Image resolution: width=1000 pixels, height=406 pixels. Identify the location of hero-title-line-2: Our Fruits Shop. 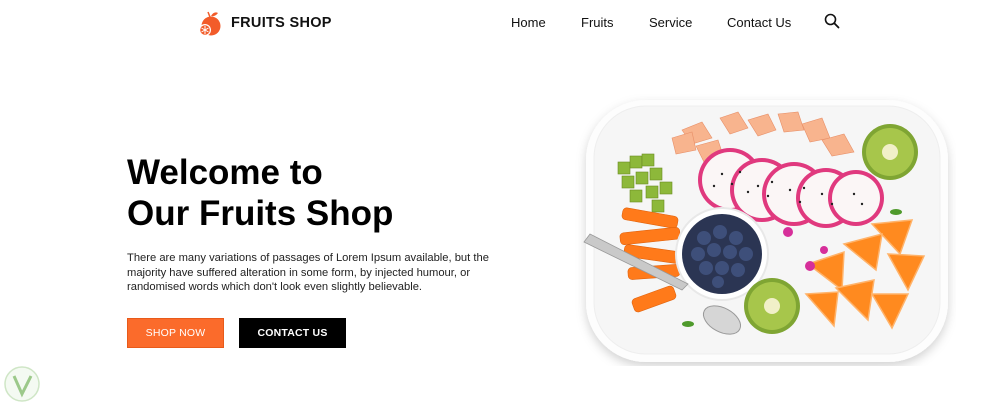
(260, 213).